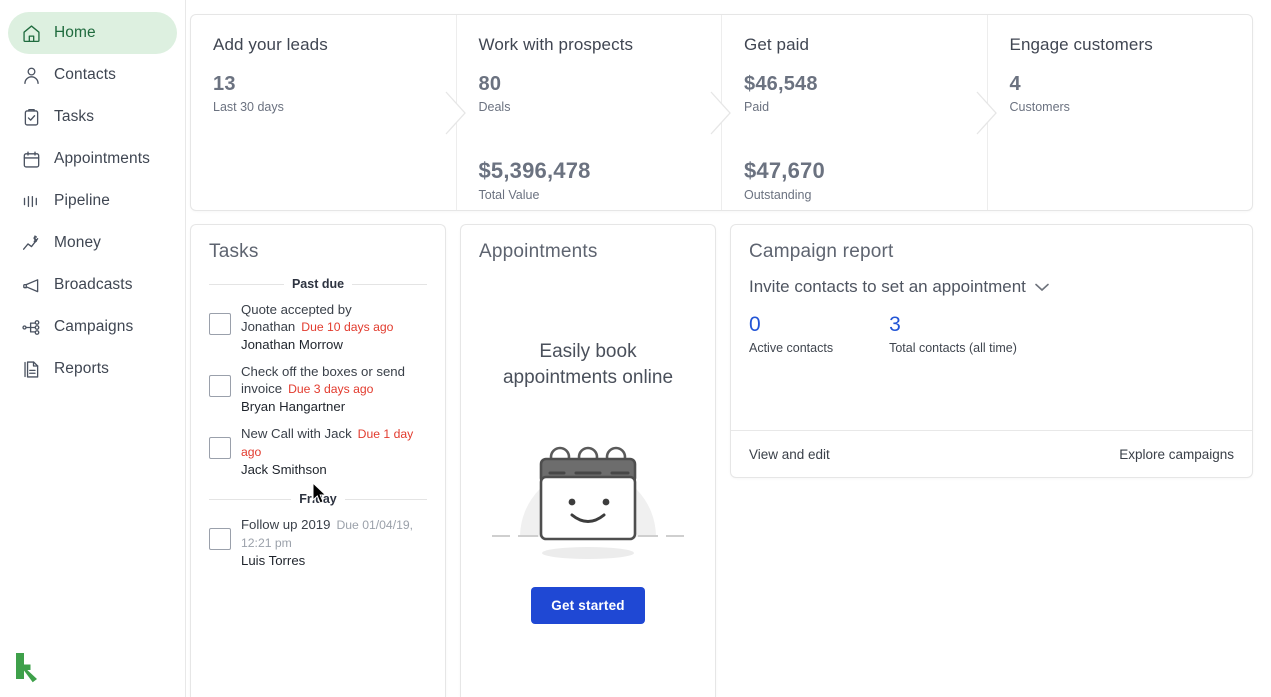 Image resolution: width=1271 pixels, height=697 pixels. I want to click on kpi-card-title: Engage customers, so click(1081, 44).